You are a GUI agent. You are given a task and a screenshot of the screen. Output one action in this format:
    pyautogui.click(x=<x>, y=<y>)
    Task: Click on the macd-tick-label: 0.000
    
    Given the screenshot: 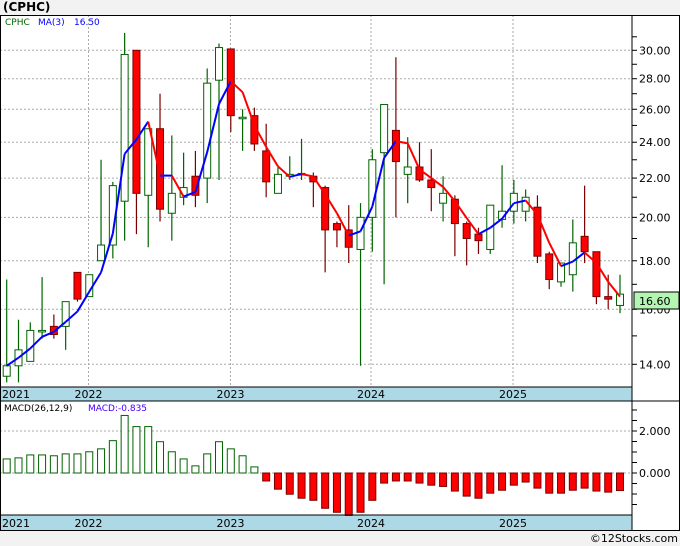 What is the action you would take?
    pyautogui.click(x=655, y=473)
    